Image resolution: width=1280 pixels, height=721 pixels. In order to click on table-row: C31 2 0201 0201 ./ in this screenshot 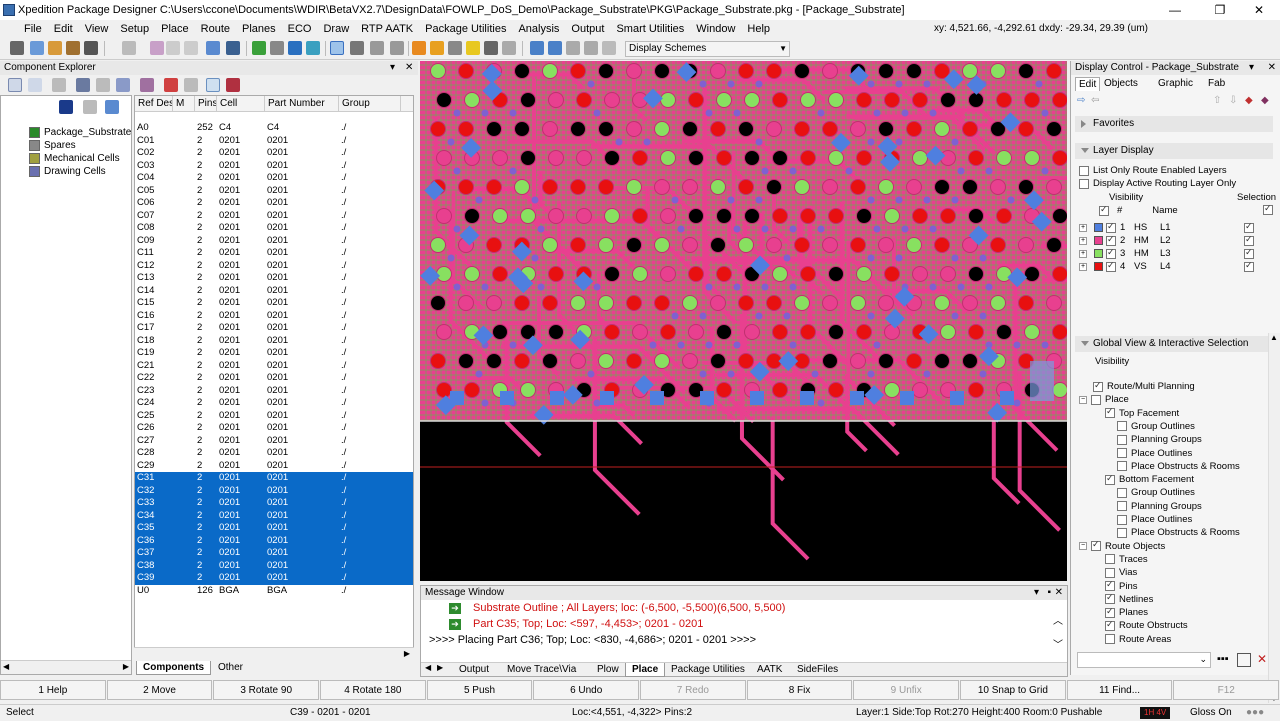, I will do `click(274, 478)`.